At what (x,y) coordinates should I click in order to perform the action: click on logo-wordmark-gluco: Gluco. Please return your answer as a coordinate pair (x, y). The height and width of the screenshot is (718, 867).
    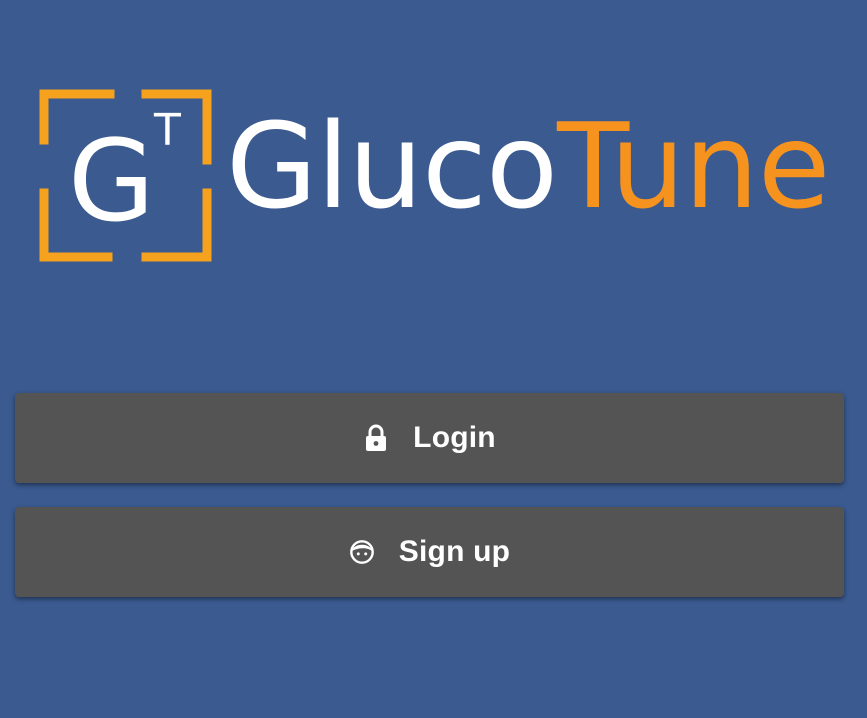
    Looking at the image, I should click on (392, 166).